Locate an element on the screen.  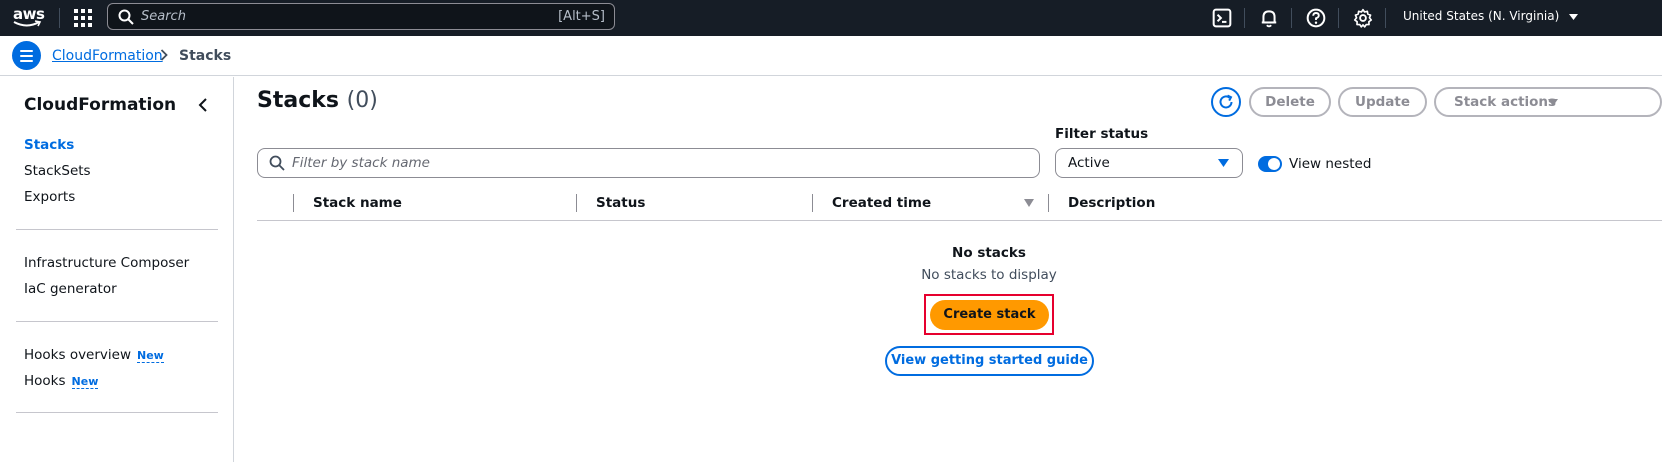
sidebar-item-stacksets: StackSets is located at coordinates (57, 171).